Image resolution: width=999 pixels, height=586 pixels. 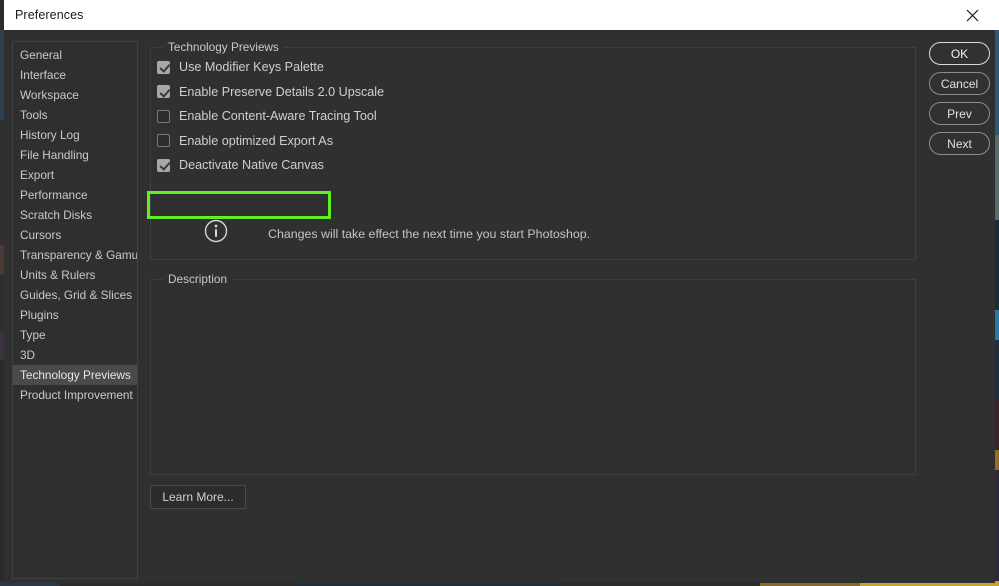 What do you see at coordinates (75, 315) in the screenshot?
I see `sidebar-item-plugins: Plugins` at bounding box center [75, 315].